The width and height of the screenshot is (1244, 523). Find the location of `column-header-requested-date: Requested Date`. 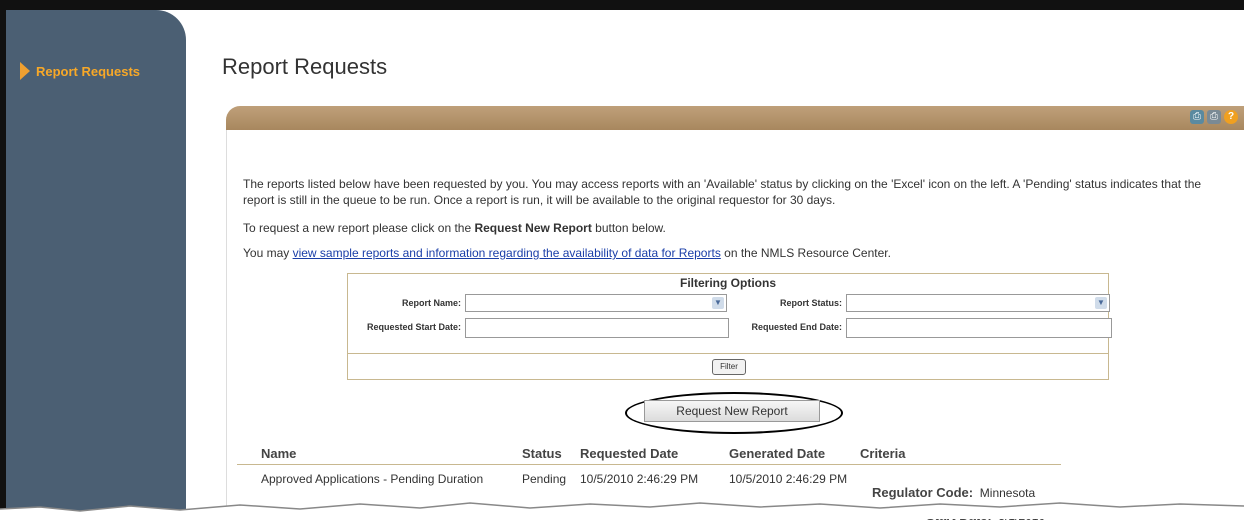

column-header-requested-date: Requested Date is located at coordinates (629, 453).